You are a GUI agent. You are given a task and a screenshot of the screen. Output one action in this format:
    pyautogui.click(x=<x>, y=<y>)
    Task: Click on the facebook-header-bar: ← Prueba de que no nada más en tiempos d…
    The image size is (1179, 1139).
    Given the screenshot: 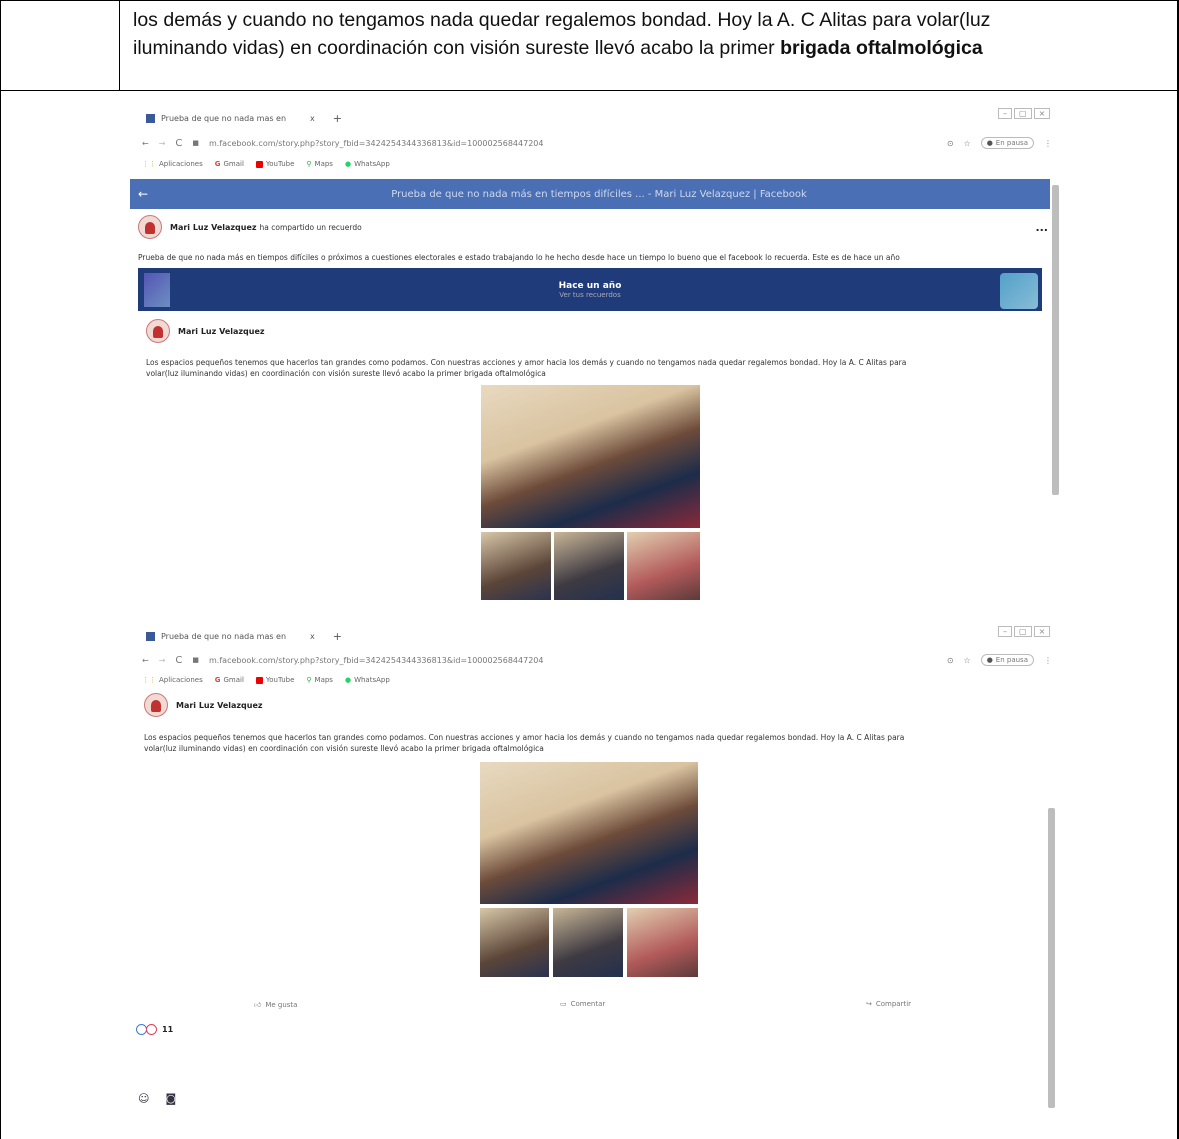 What is the action you would take?
    pyautogui.click(x=590, y=194)
    